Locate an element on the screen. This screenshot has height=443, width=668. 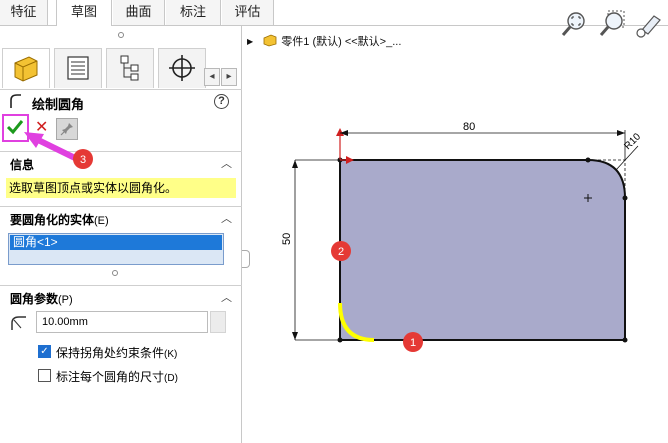
zoom-to-fit-icon is located at coordinates (573, 24).